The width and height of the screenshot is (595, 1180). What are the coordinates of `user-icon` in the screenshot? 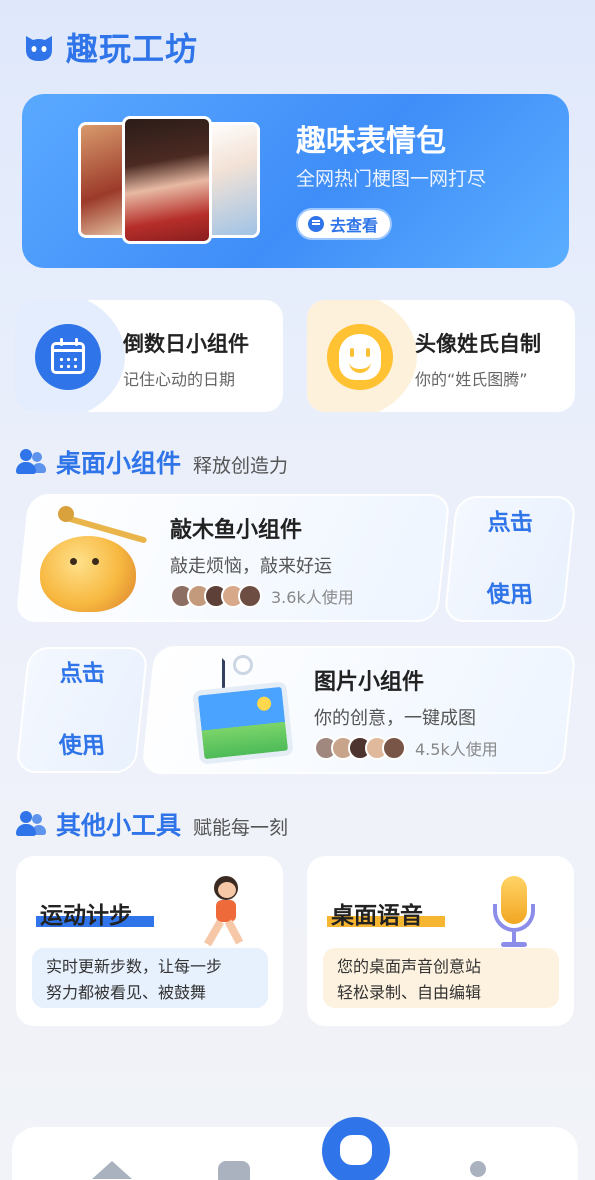 It's located at (478, 1163).